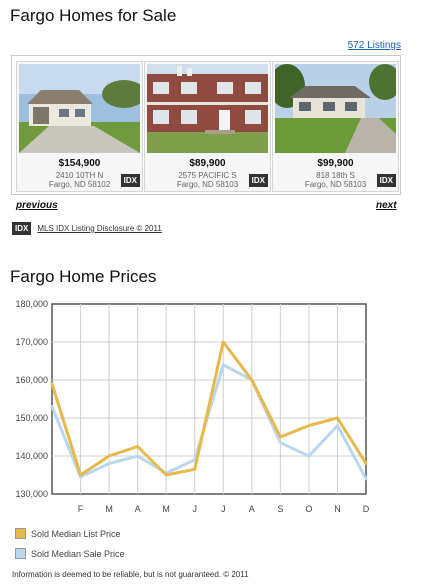 The width and height of the screenshot is (423, 584). Describe the element at coordinates (207, 163) in the screenshot. I see `listing-price: $89,900` at that location.